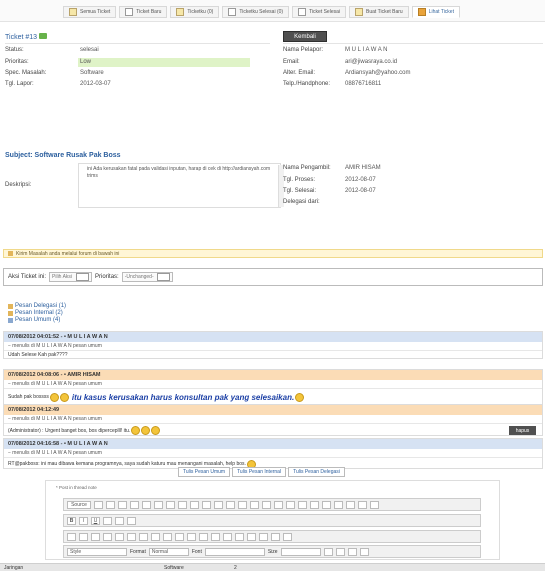 The width and height of the screenshot is (545, 571). Describe the element at coordinates (43, 36) in the screenshot. I see `edit-icon` at that location.